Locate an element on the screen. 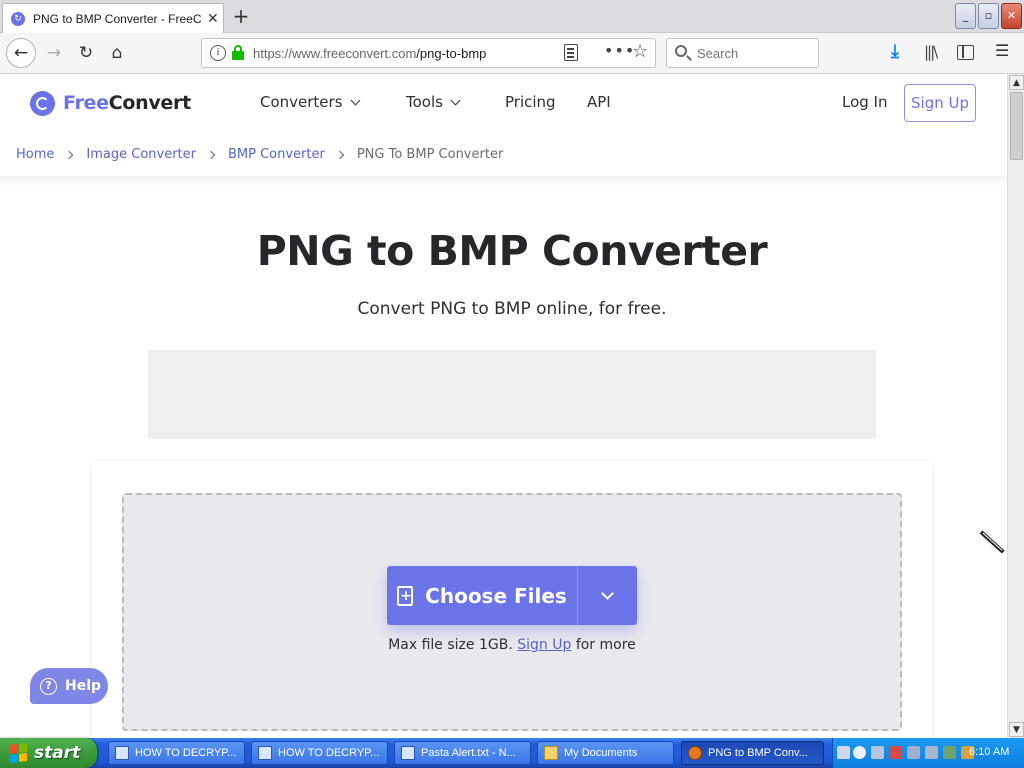 The image size is (1024, 768). chevron-left-icon is located at coordinates (859, 752).